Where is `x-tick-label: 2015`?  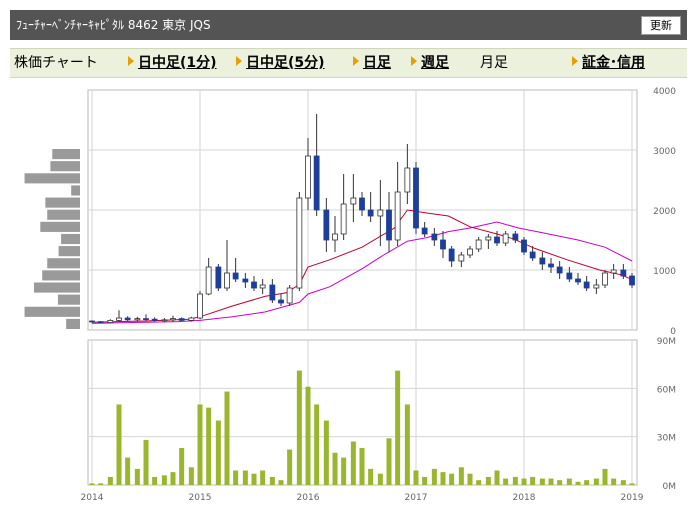
x-tick-label: 2015 is located at coordinates (200, 498).